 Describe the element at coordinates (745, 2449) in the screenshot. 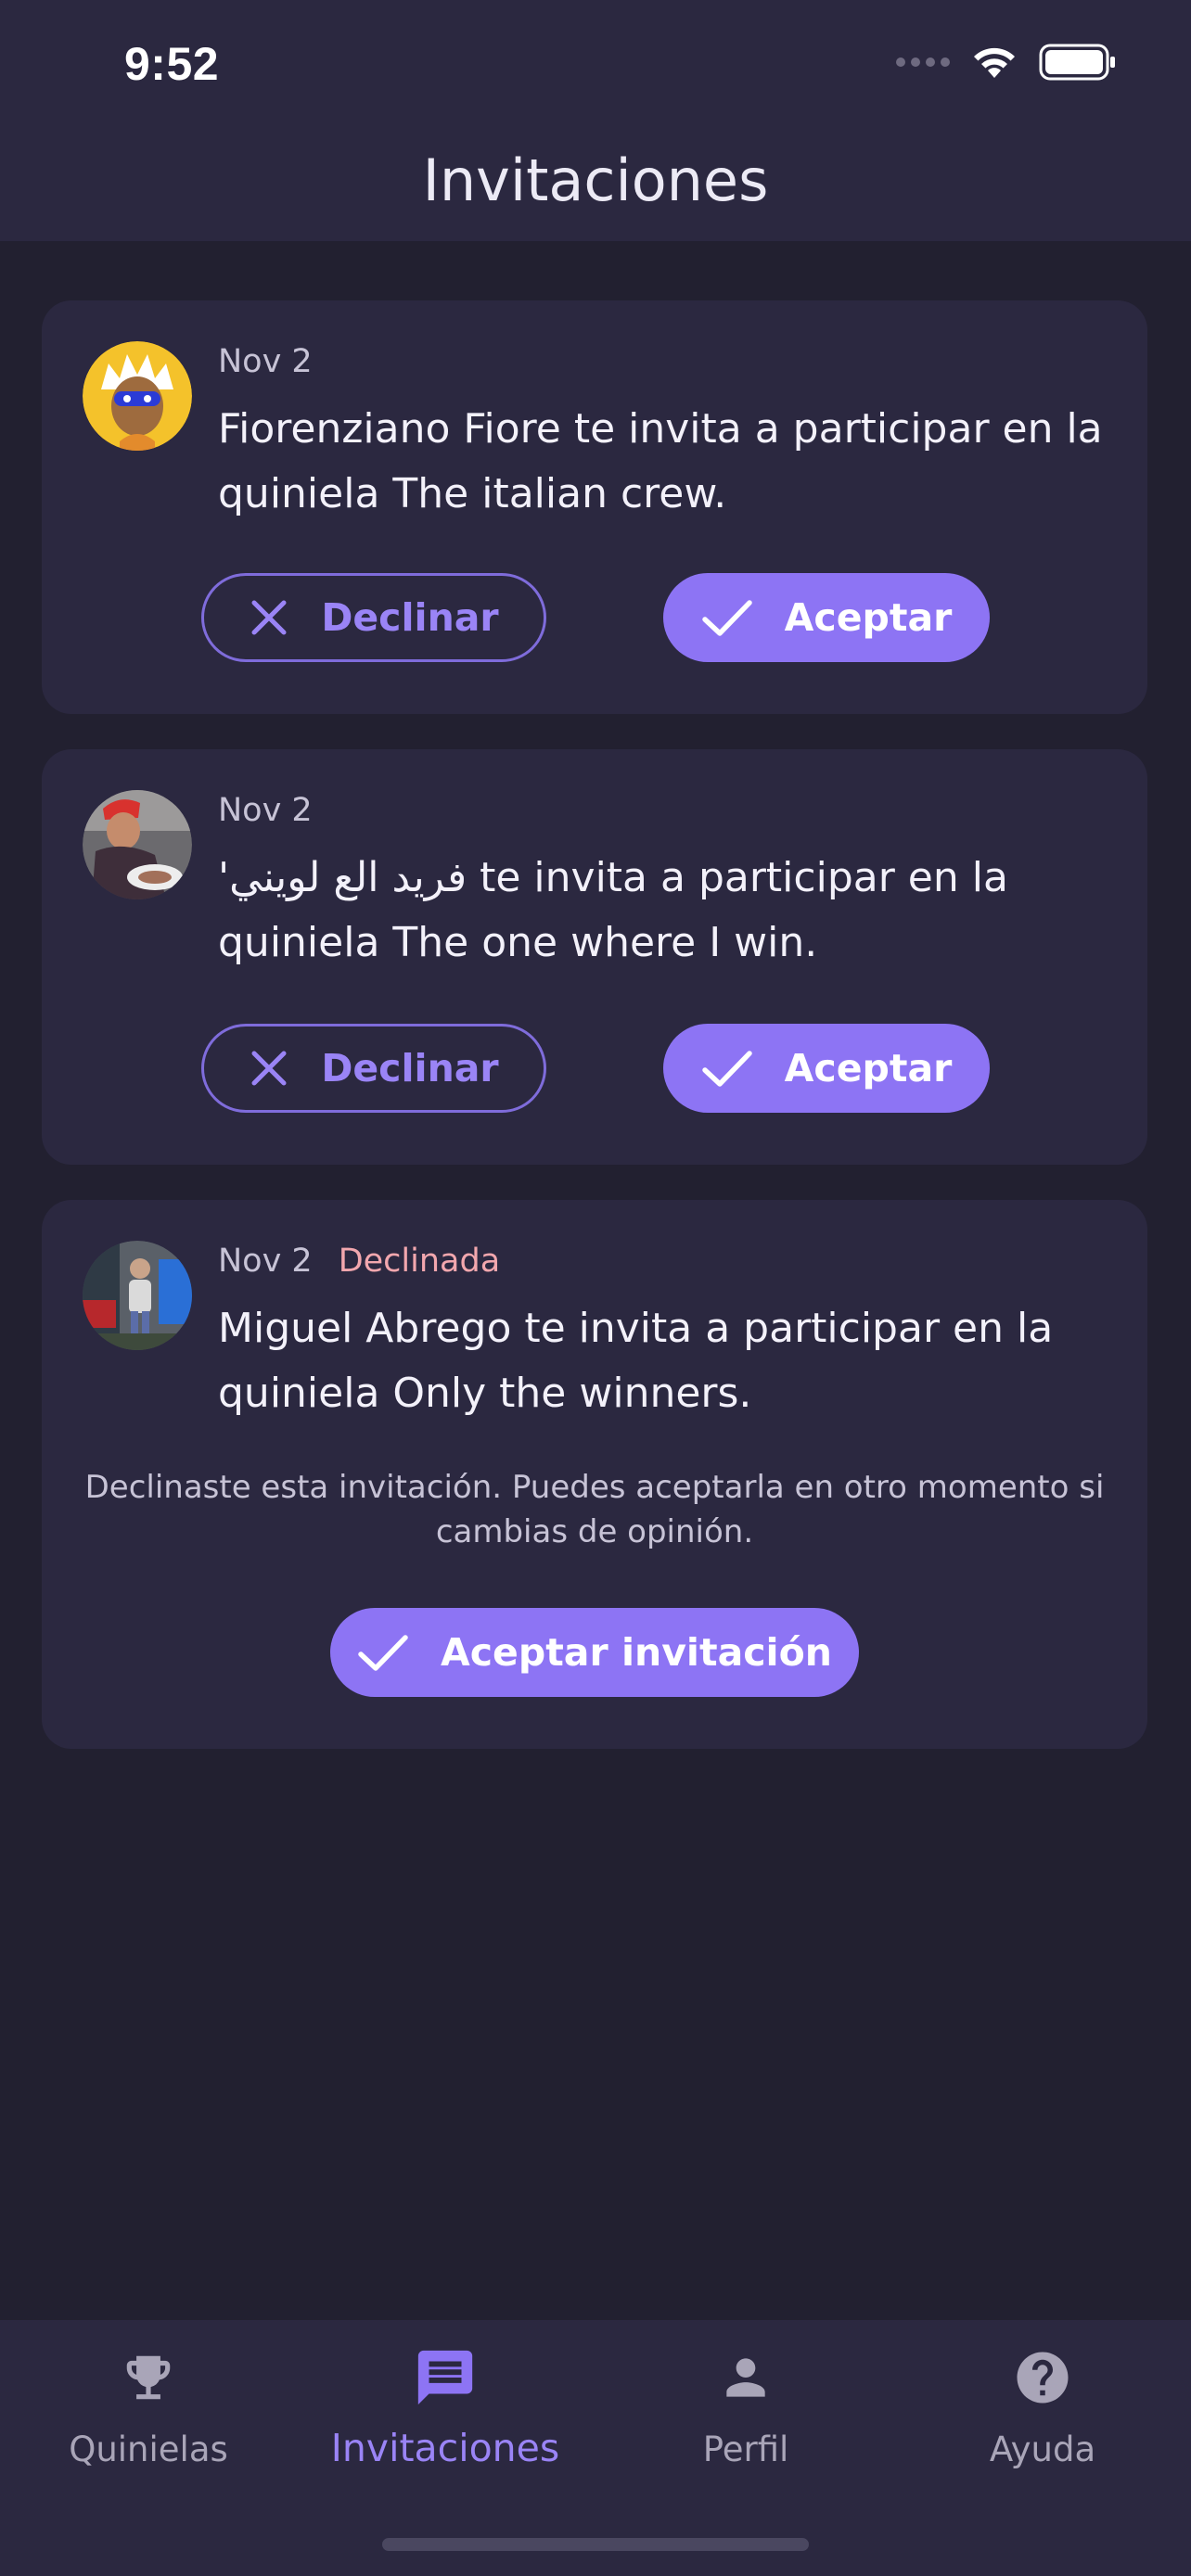

I see `nav-label: Perfil` at that location.